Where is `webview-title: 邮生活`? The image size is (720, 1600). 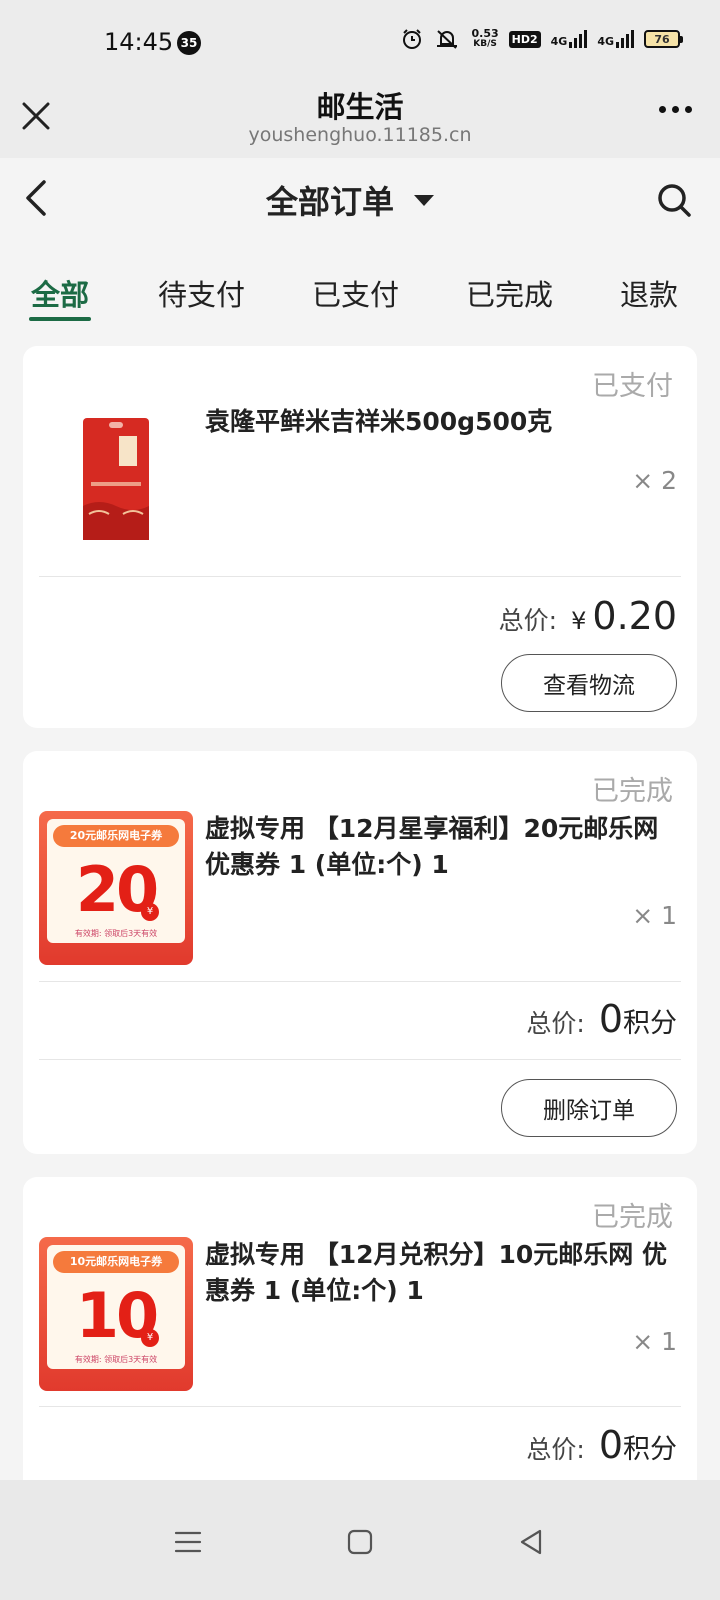
webview-title: 邮生活 is located at coordinates (360, 107).